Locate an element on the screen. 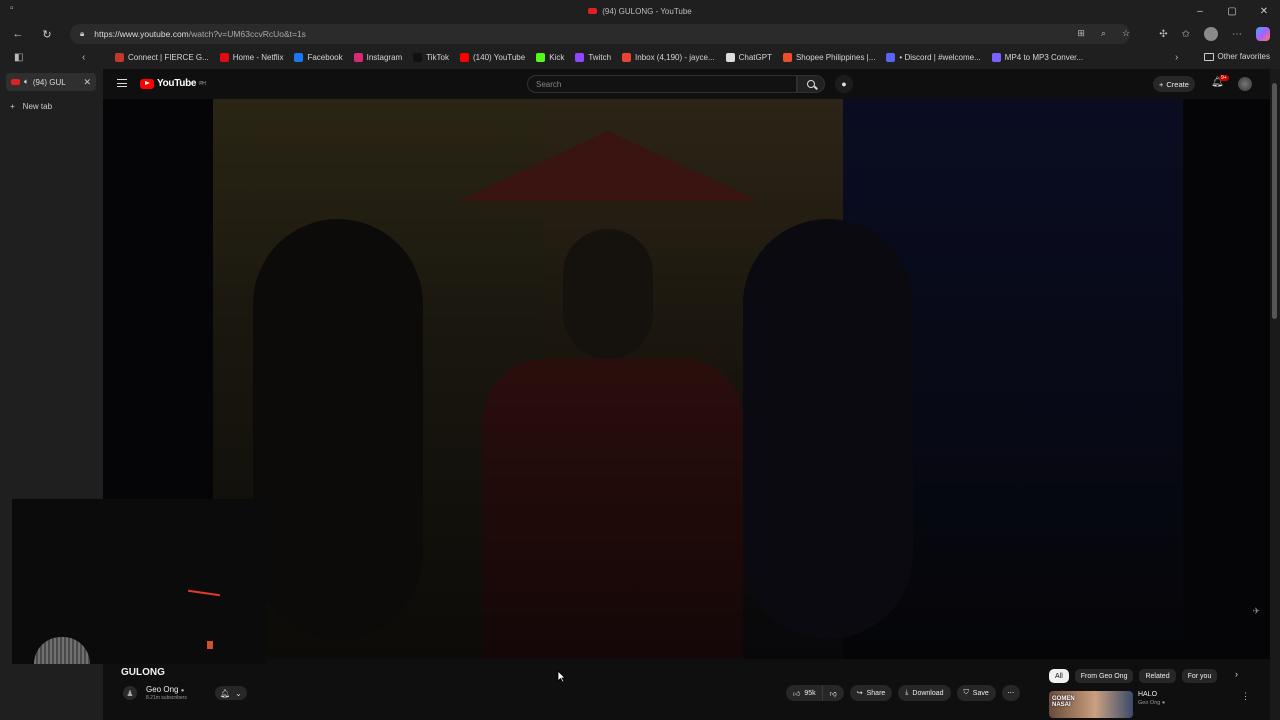 The image size is (1280, 720). voice-search-button: ● is located at coordinates (844, 84).